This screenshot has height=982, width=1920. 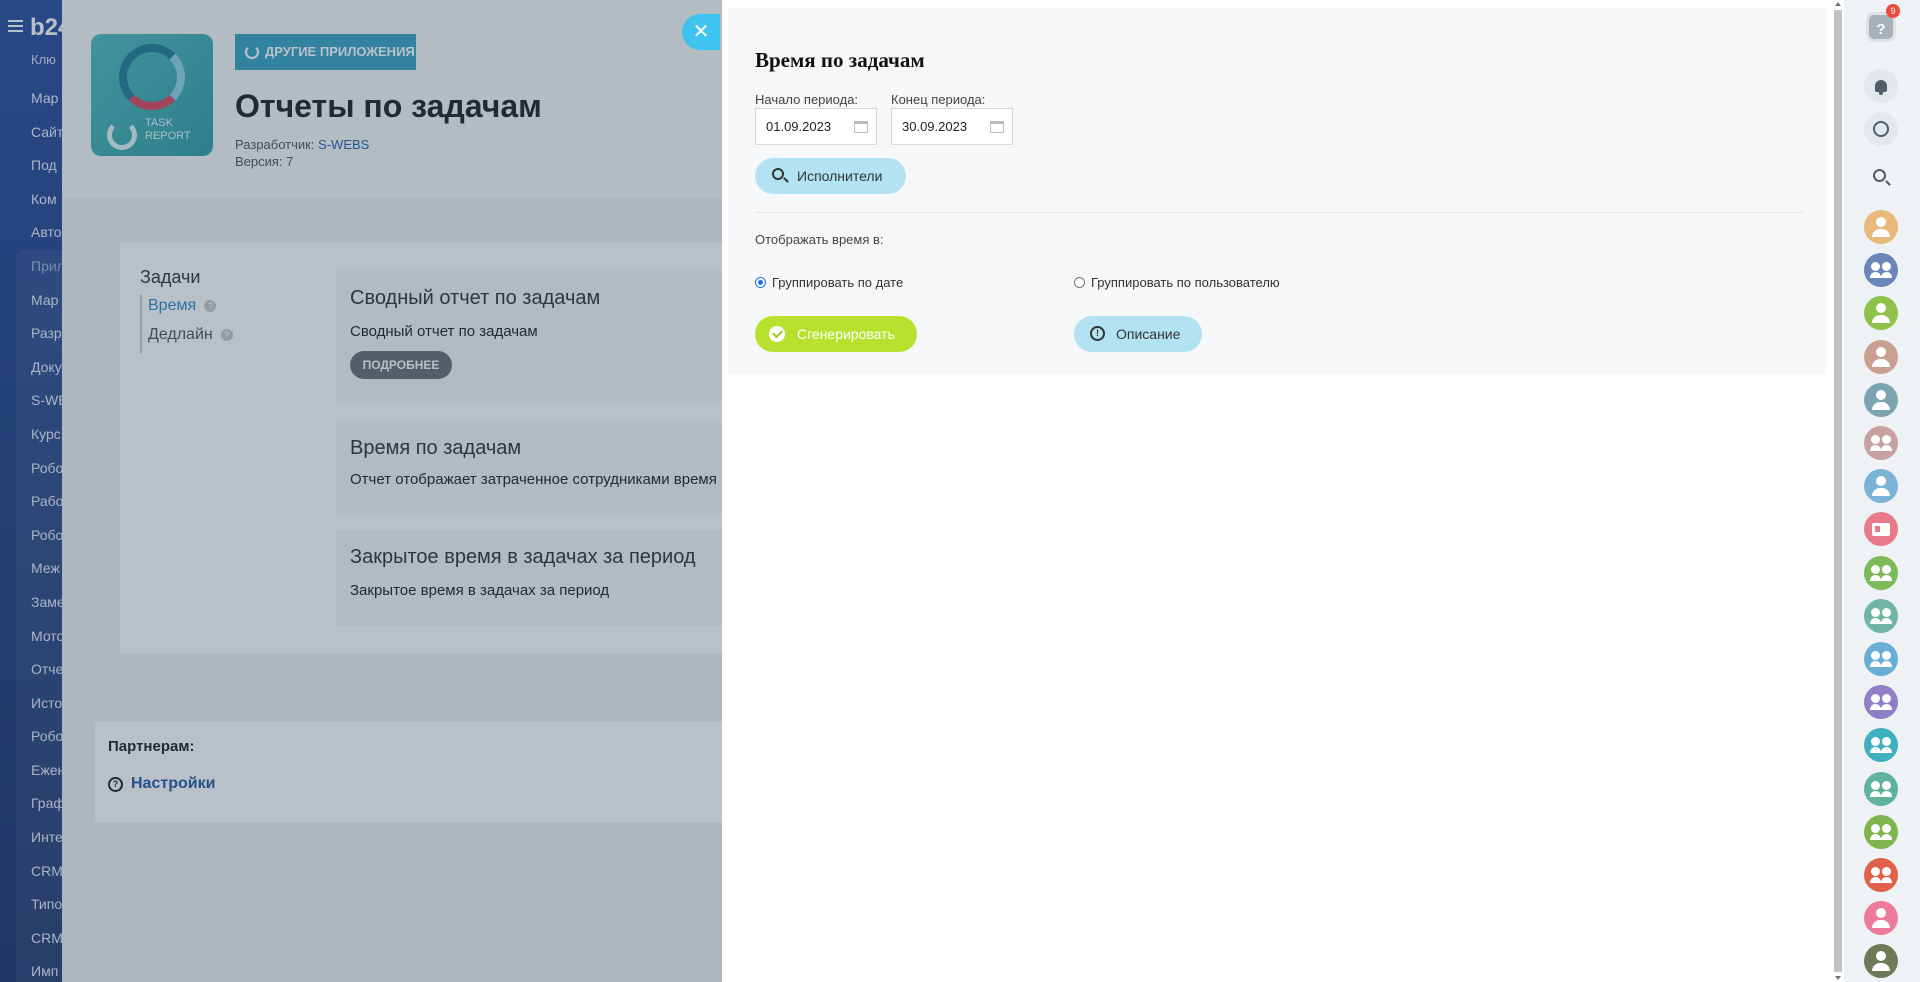 I want to click on help-badge: 9, so click(x=1893, y=11).